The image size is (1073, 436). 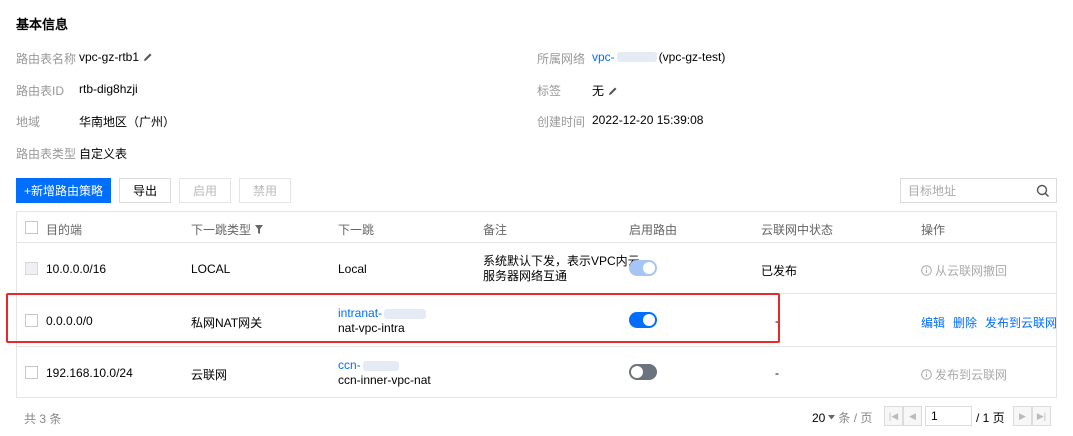 I want to click on edit-tags-icon, so click(x=613, y=91).